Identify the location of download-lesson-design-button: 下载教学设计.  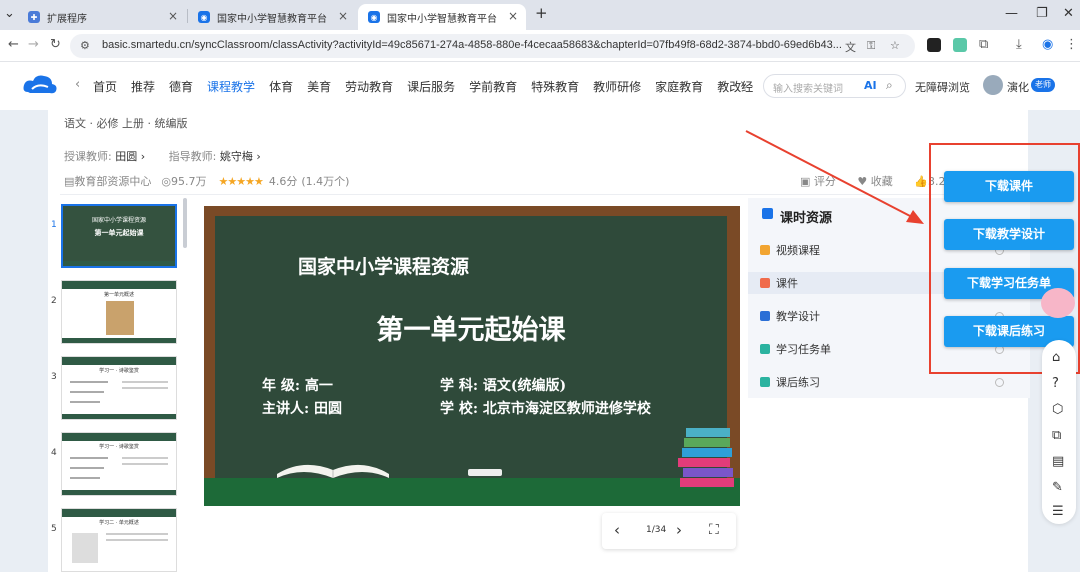
(1009, 234).